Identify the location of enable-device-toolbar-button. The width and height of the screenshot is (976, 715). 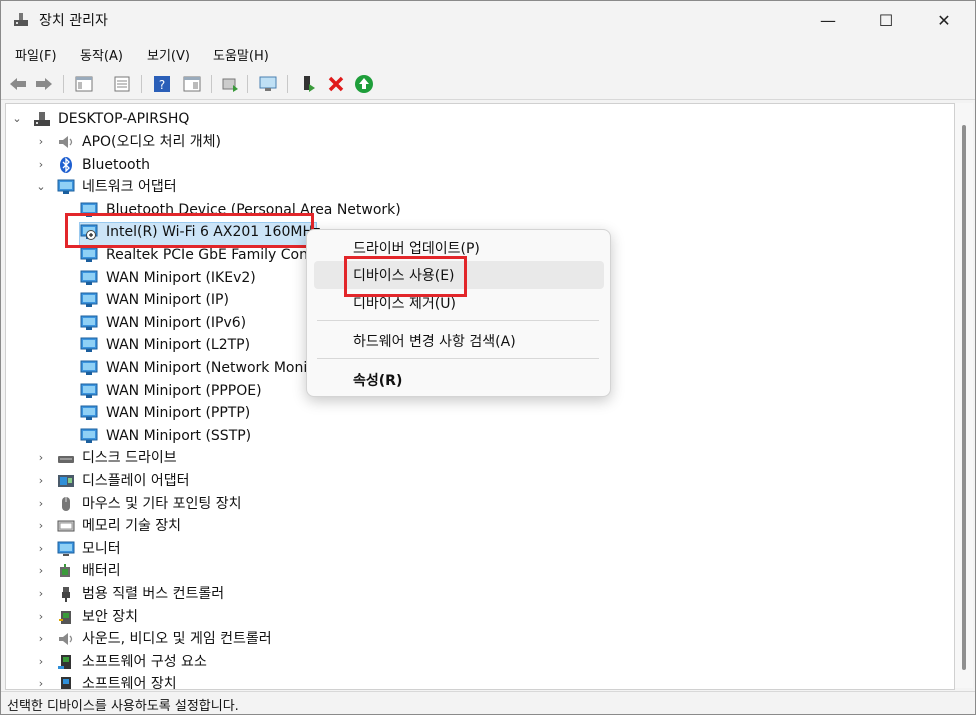
(308, 84).